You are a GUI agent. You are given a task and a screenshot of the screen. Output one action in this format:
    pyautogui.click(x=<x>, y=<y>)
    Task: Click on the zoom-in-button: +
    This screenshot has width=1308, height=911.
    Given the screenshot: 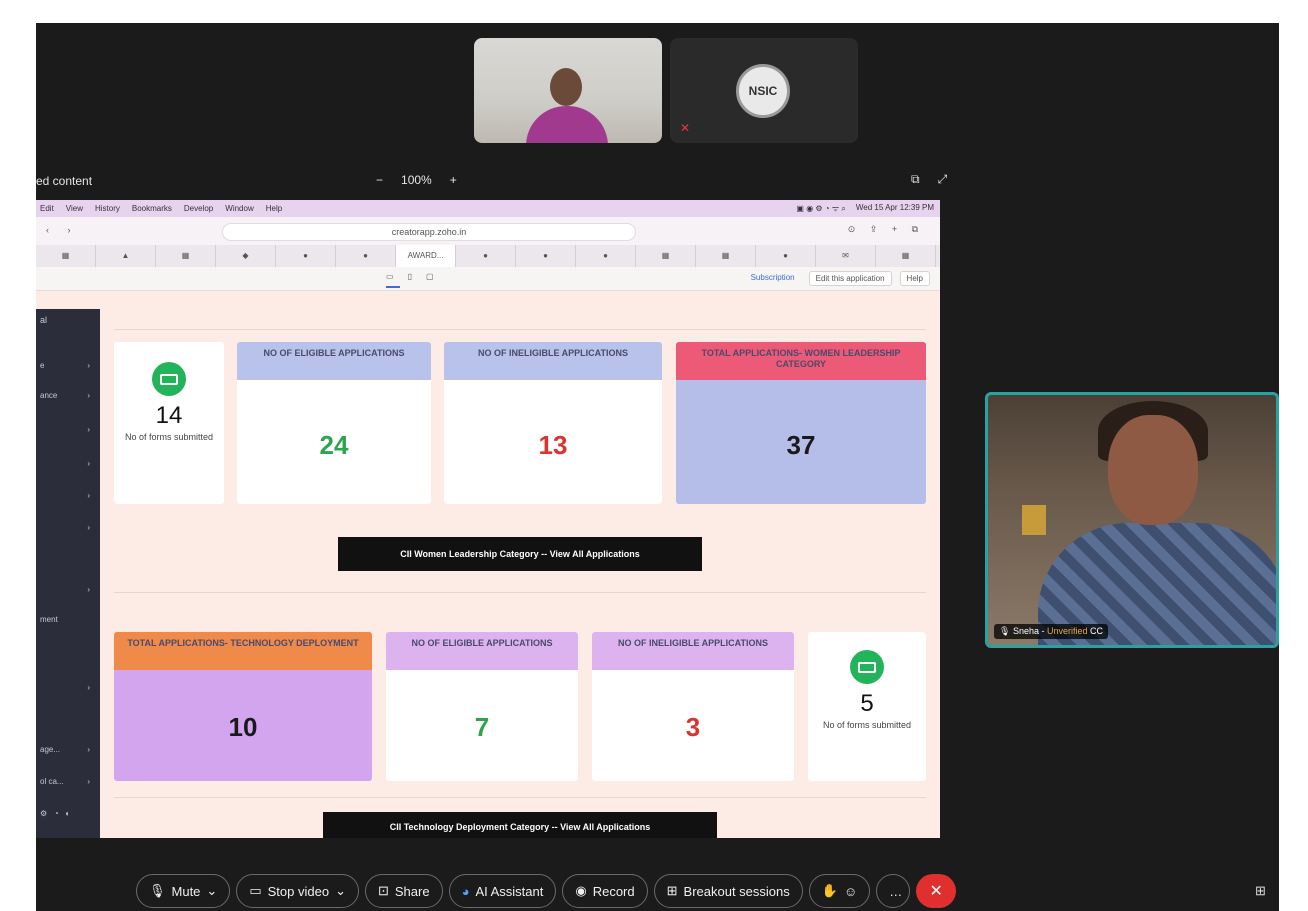 What is the action you would take?
    pyautogui.click(x=453, y=180)
    